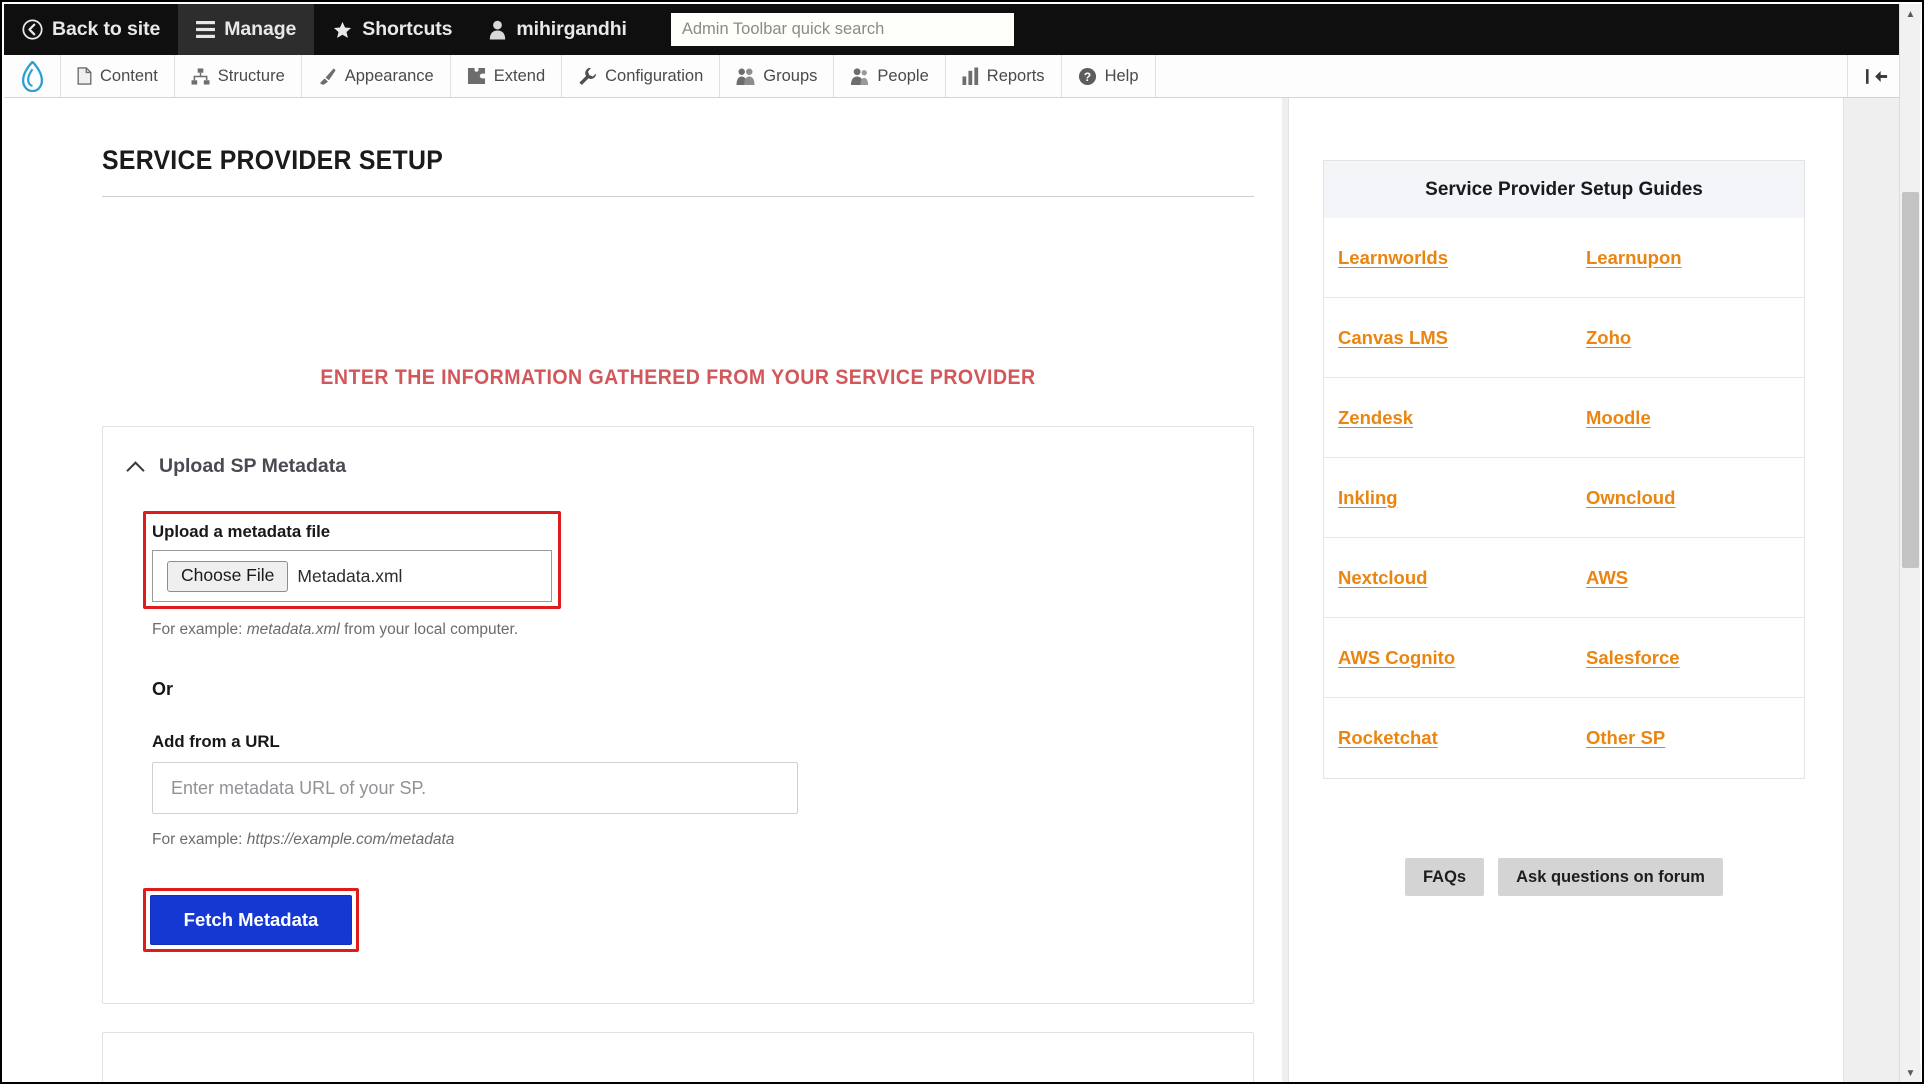  I want to click on guide-row: Rocketchat Other SP, so click(1564, 738).